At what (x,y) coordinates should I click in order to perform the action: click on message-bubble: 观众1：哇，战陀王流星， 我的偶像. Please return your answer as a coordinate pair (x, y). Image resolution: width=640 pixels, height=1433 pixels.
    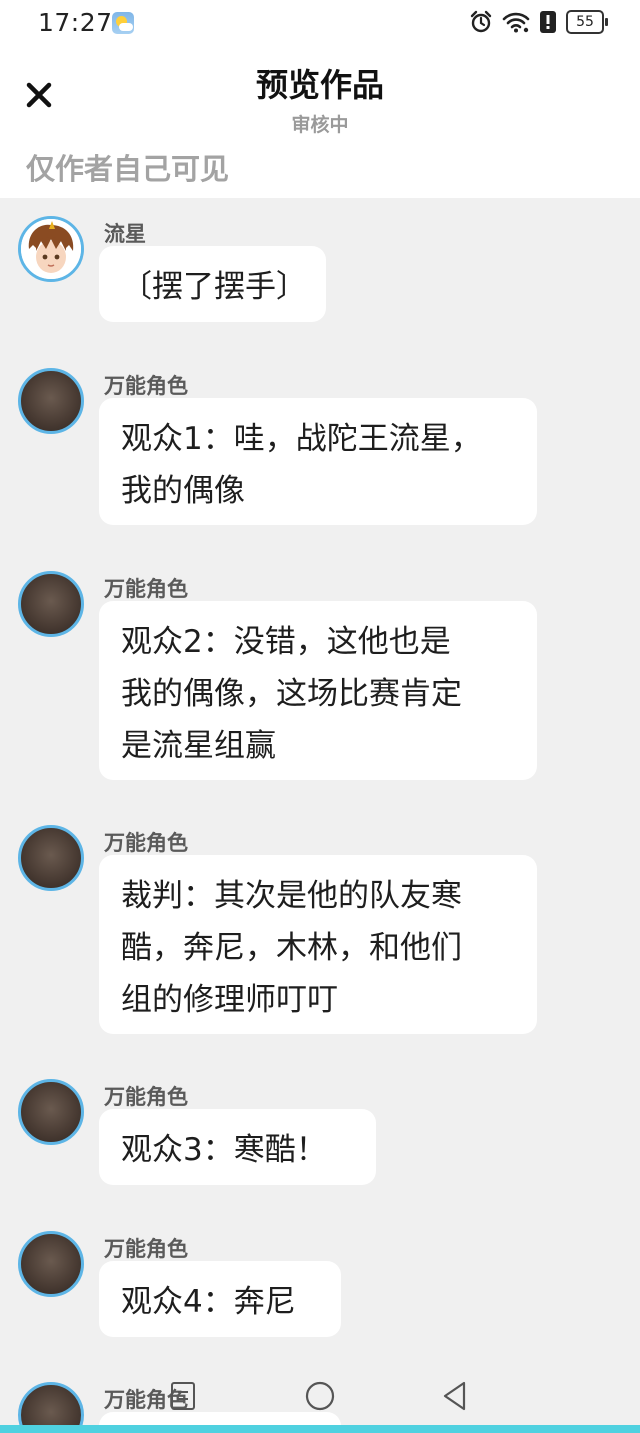
    Looking at the image, I should click on (318, 461).